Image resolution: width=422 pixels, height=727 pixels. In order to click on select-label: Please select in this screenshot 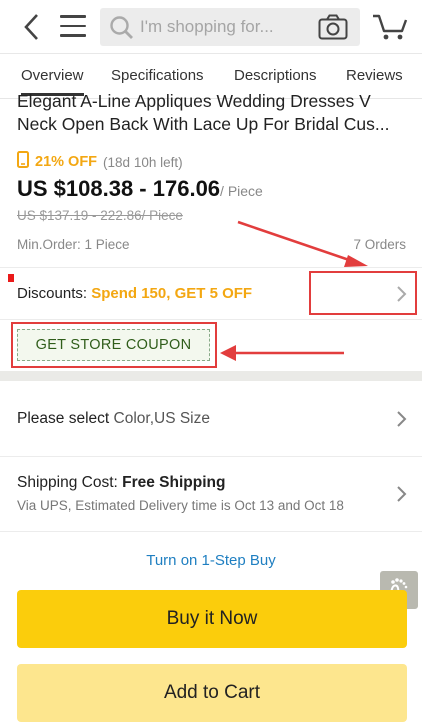, I will do `click(63, 418)`.